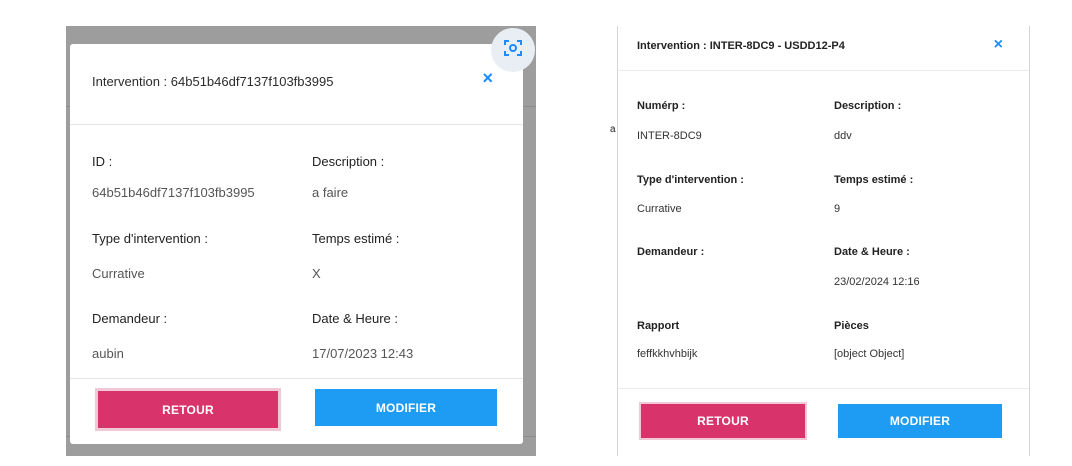  Describe the element at coordinates (667, 354) in the screenshot. I see `value-rapport: feffkkhvhbijk` at that location.